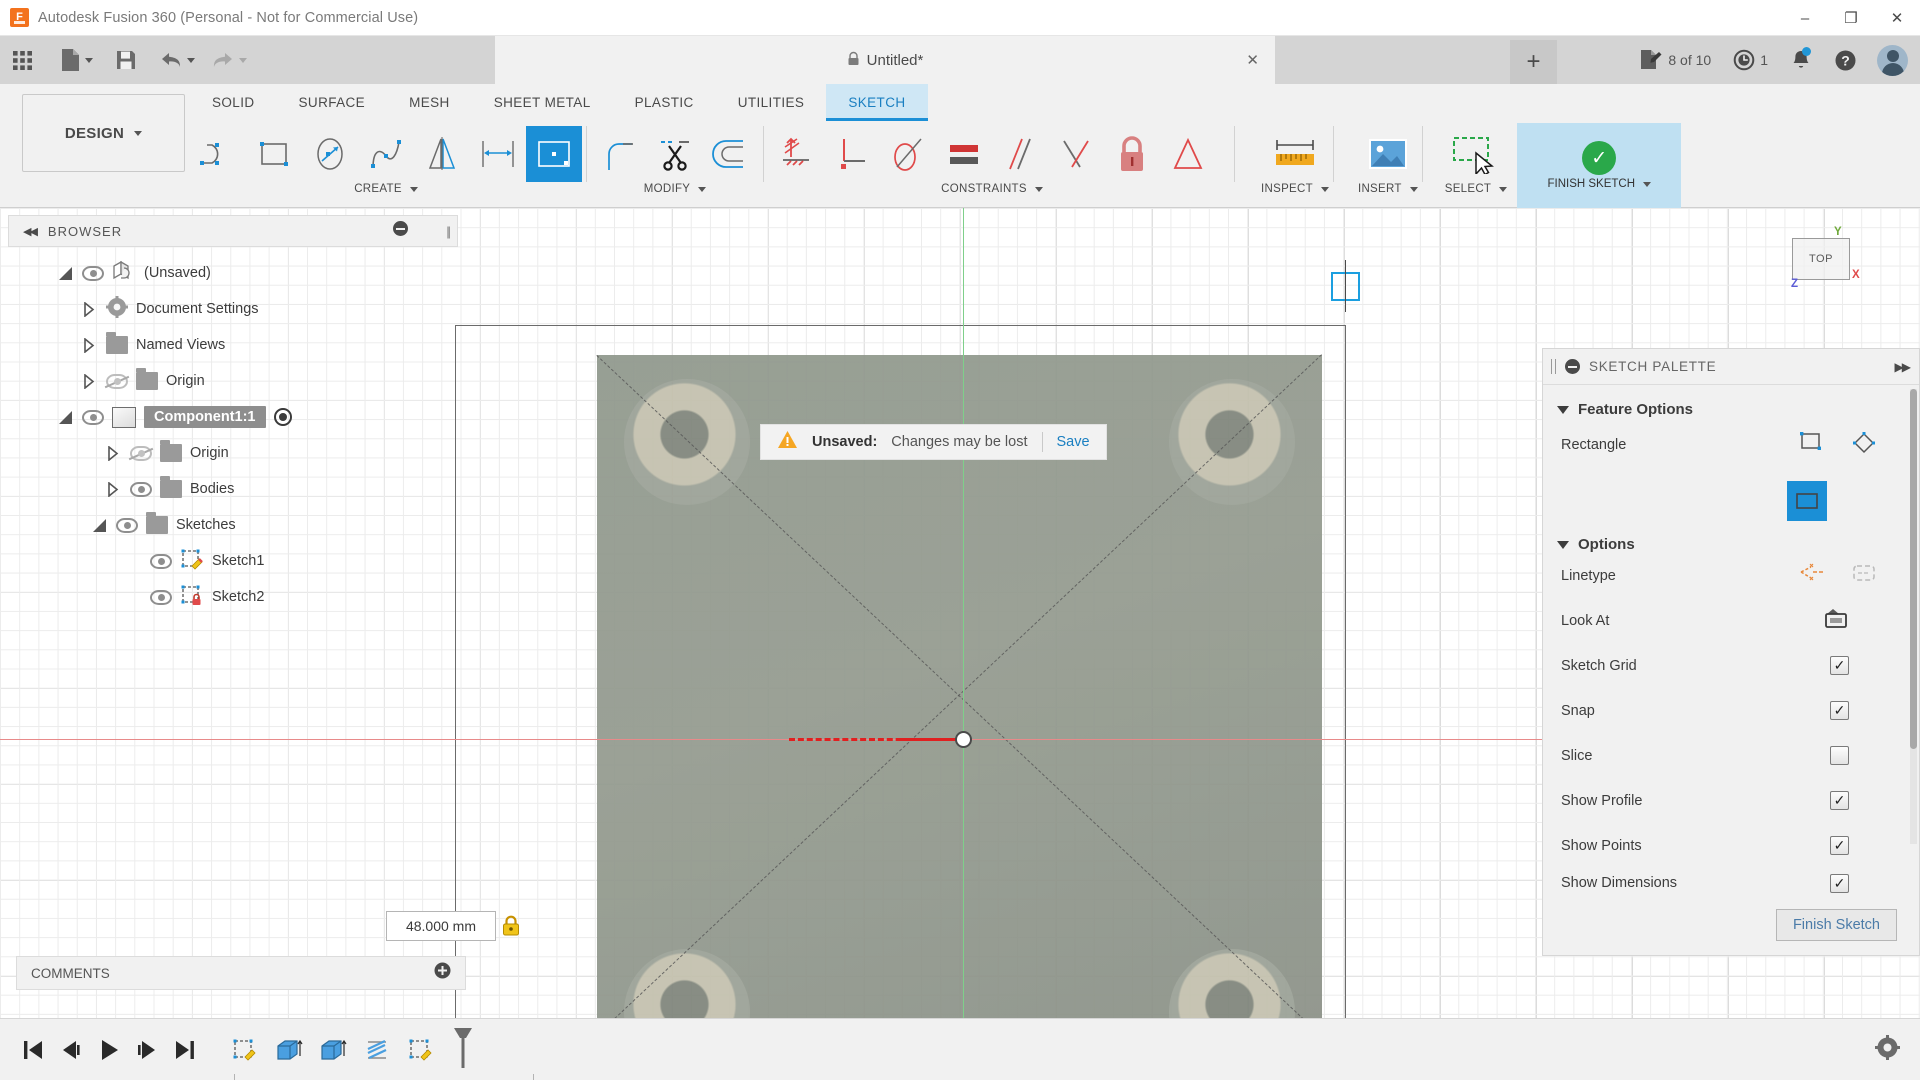 This screenshot has height=1080, width=1920. What do you see at coordinates (147, 1050) in the screenshot?
I see `step-forward-icon` at bounding box center [147, 1050].